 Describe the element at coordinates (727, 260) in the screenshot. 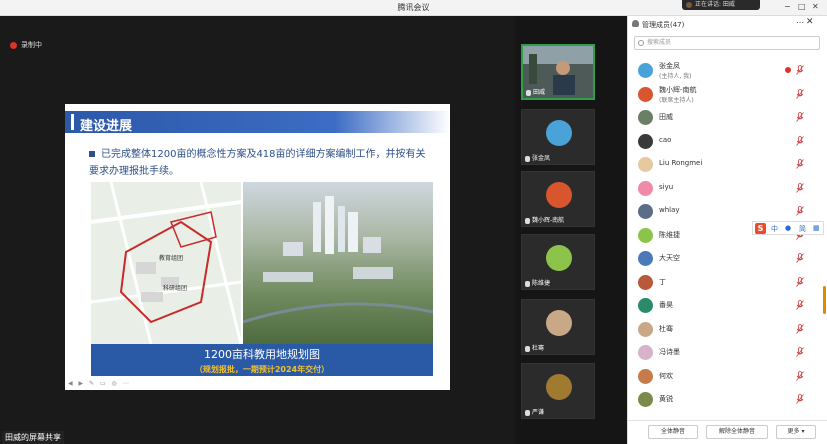

I see `member-row: 大天空` at that location.